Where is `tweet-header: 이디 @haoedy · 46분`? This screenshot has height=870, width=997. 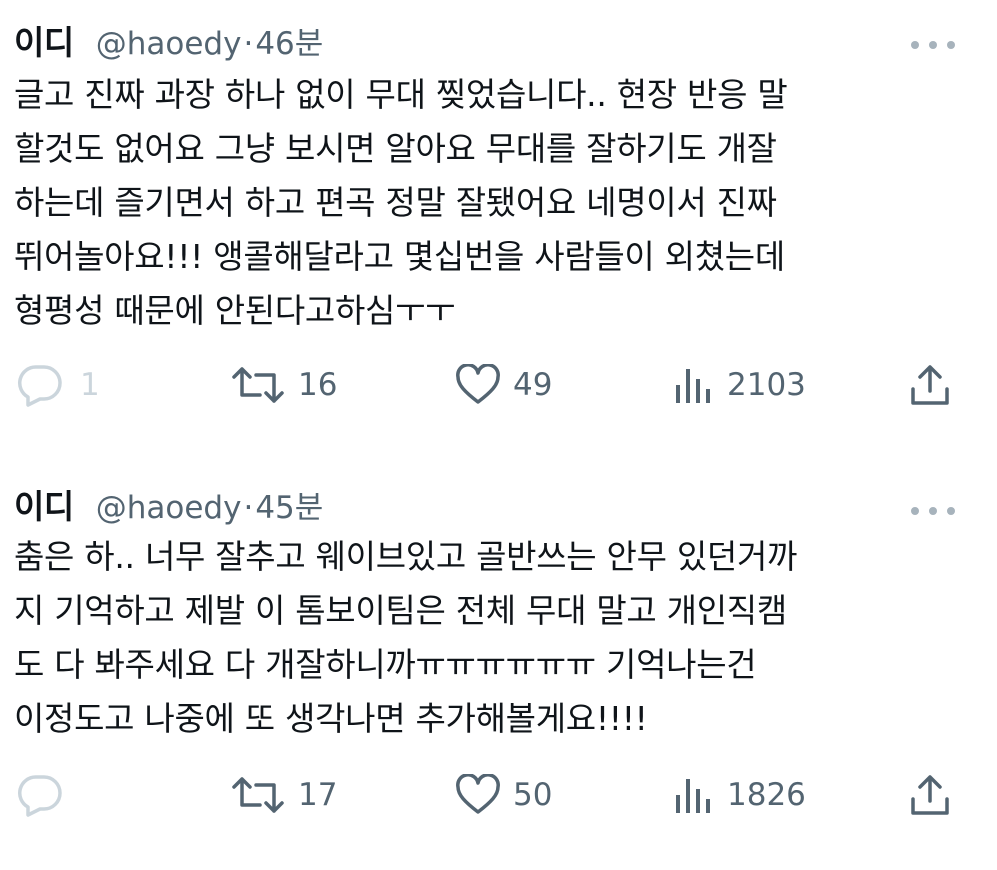 tweet-header: 이디 @haoedy · 46분 is located at coordinates (168, 40).